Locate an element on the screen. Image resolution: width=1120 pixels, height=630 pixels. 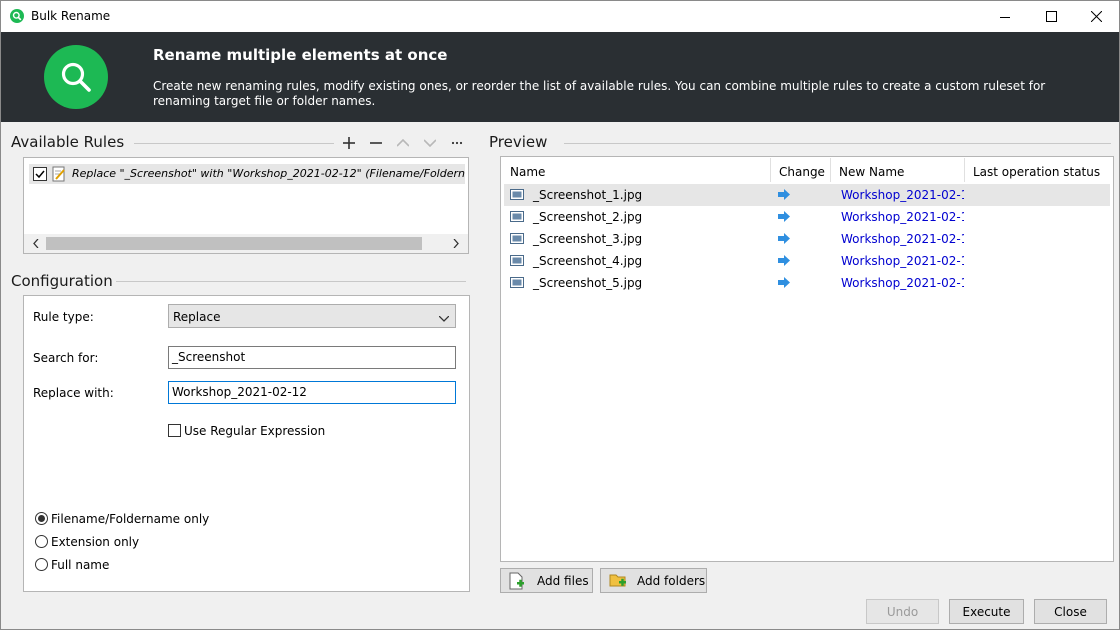
rule-checkbox is located at coordinates (40, 174).